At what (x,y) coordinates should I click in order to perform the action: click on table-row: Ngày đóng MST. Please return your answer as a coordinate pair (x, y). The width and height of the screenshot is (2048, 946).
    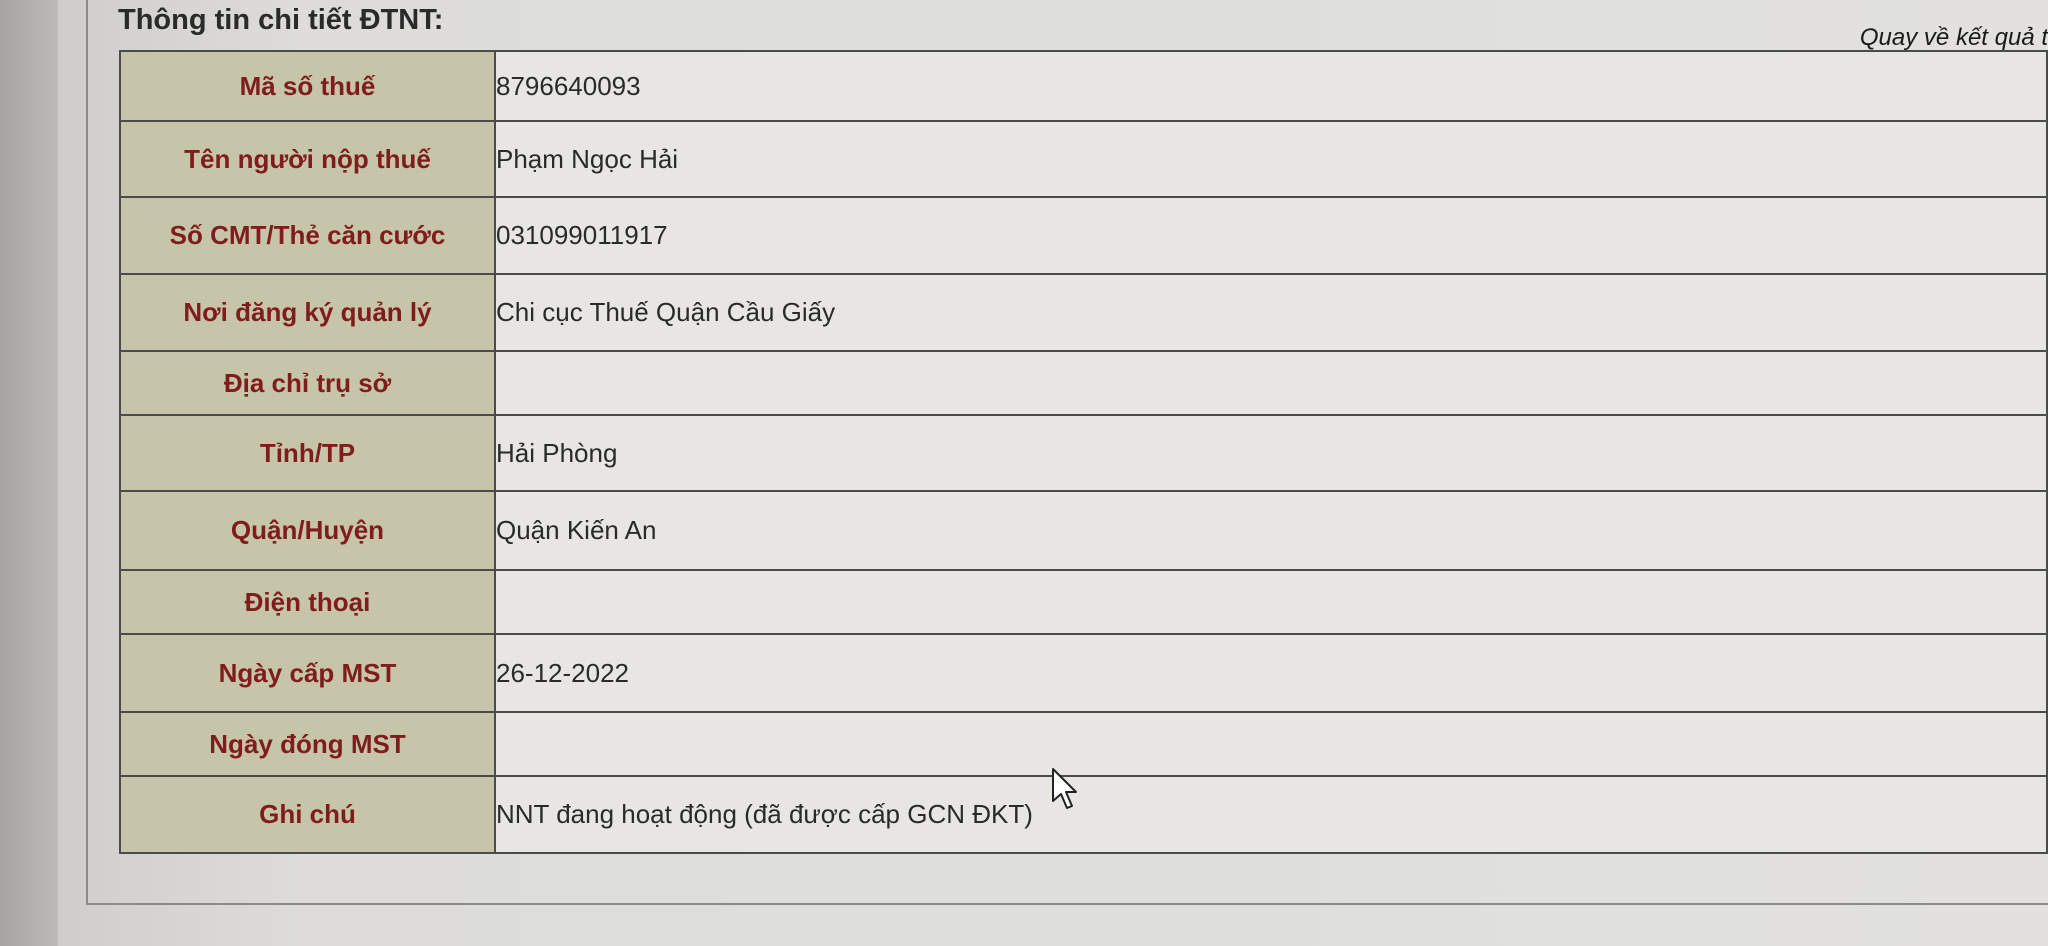
    Looking at the image, I should click on (1083, 744).